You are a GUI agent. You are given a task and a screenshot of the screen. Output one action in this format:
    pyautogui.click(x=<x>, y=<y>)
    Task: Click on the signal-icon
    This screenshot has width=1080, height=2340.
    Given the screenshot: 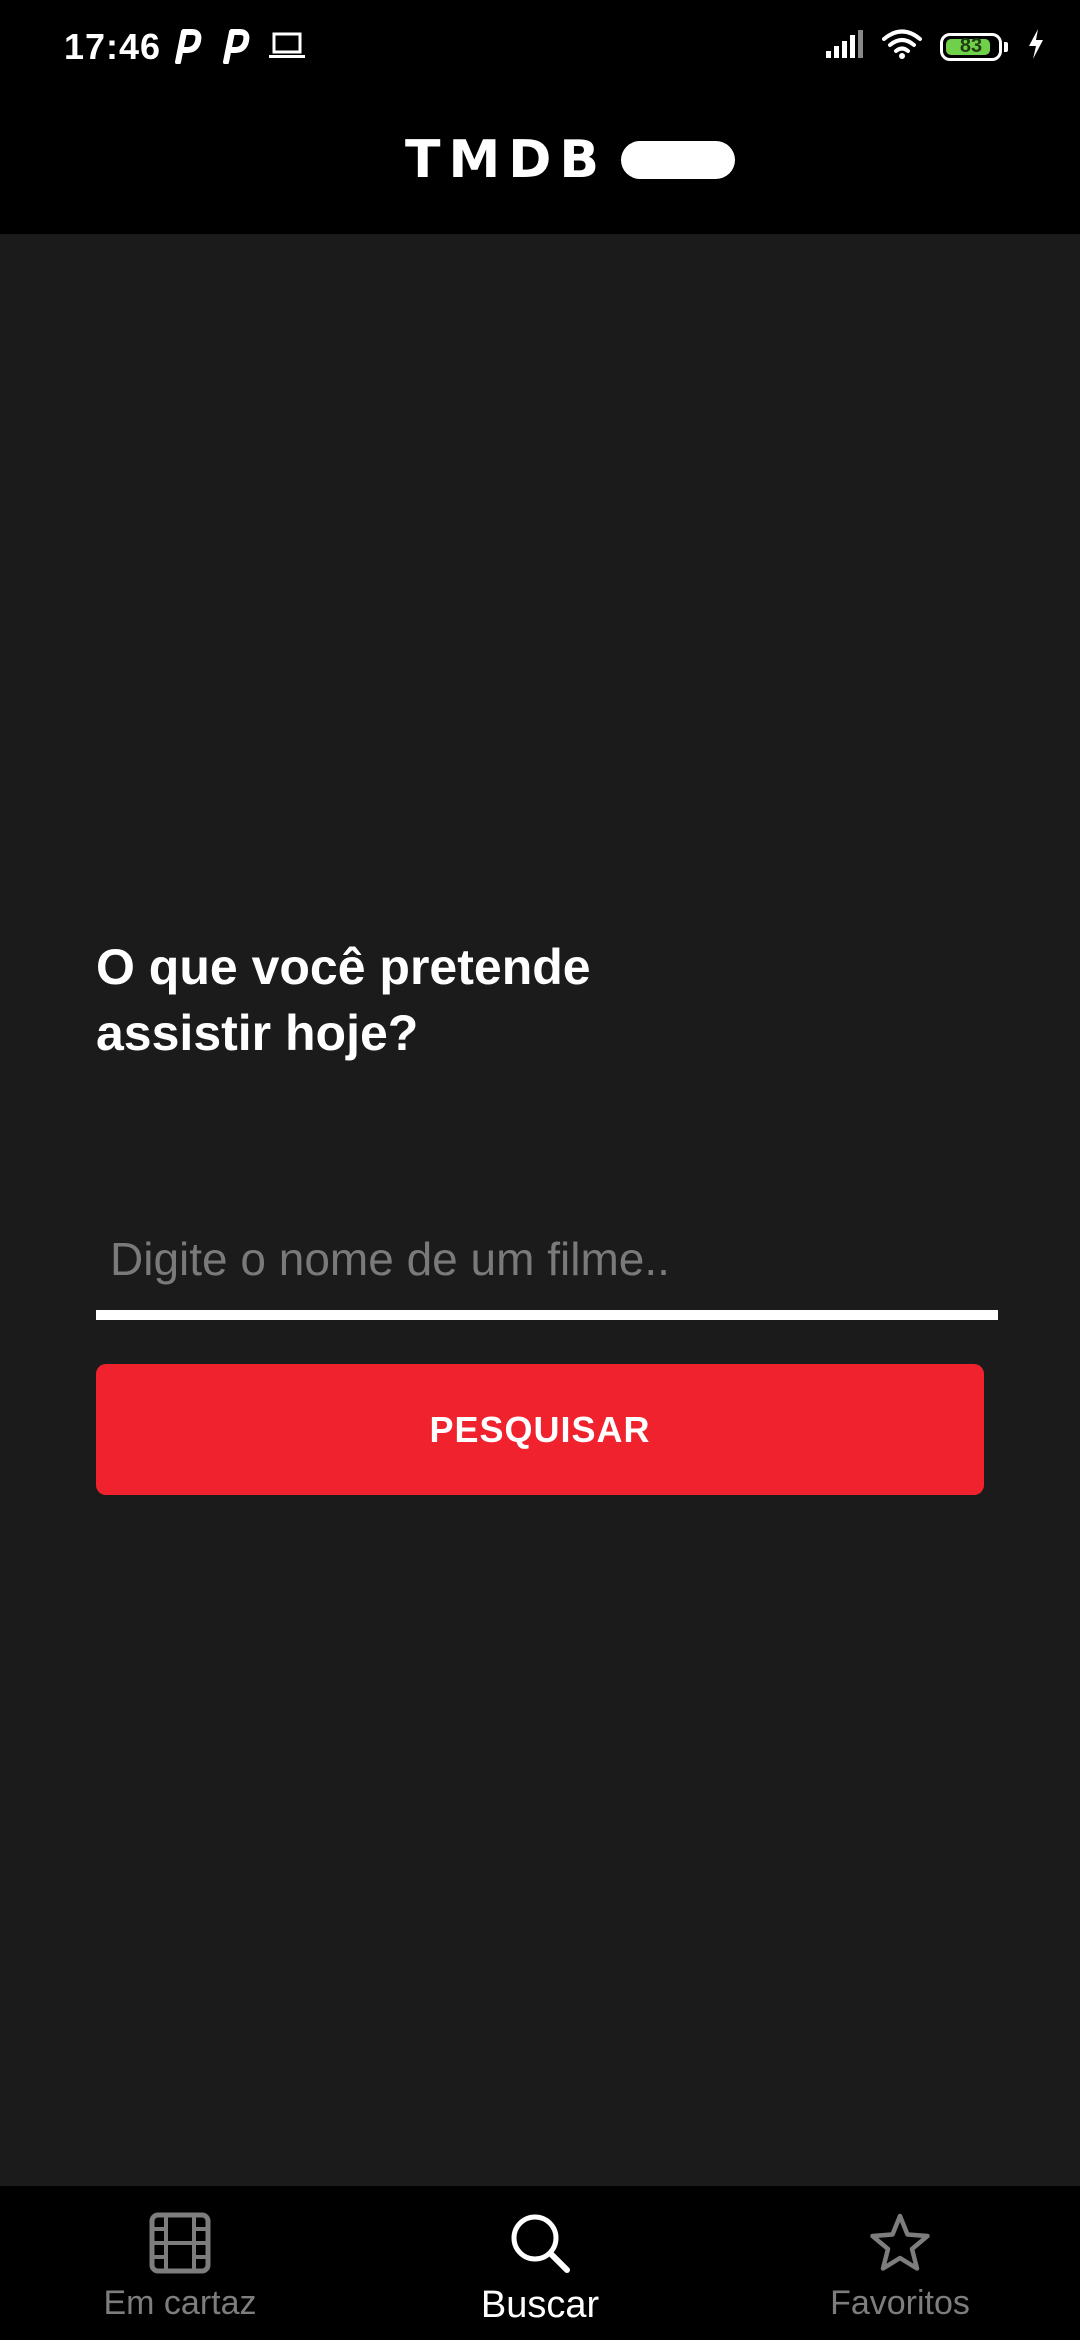 What is the action you would take?
    pyautogui.click(x=844, y=46)
    